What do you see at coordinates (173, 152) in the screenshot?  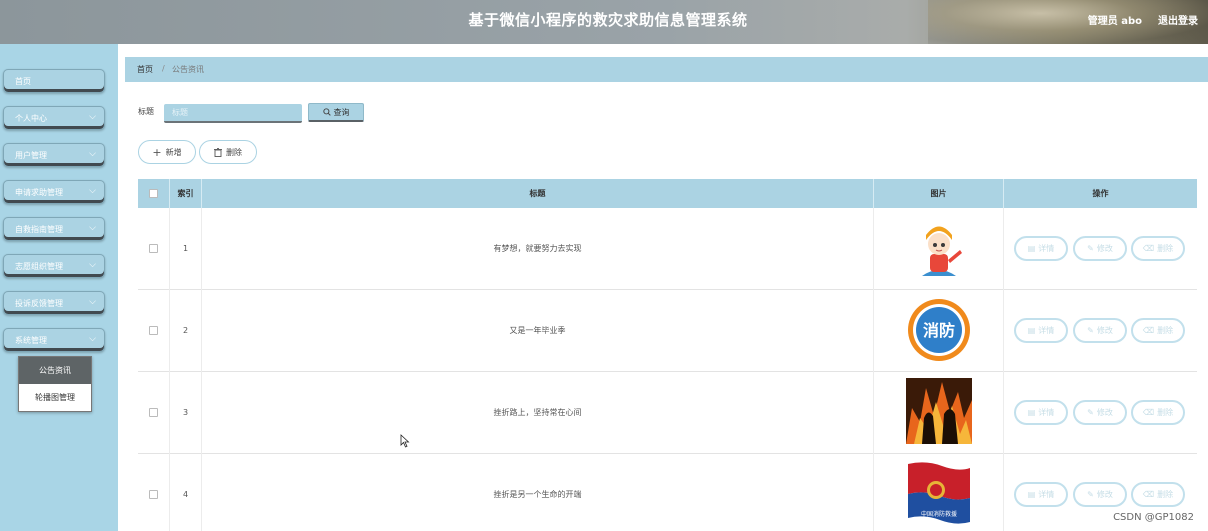 I see `add-button-label: 新增` at bounding box center [173, 152].